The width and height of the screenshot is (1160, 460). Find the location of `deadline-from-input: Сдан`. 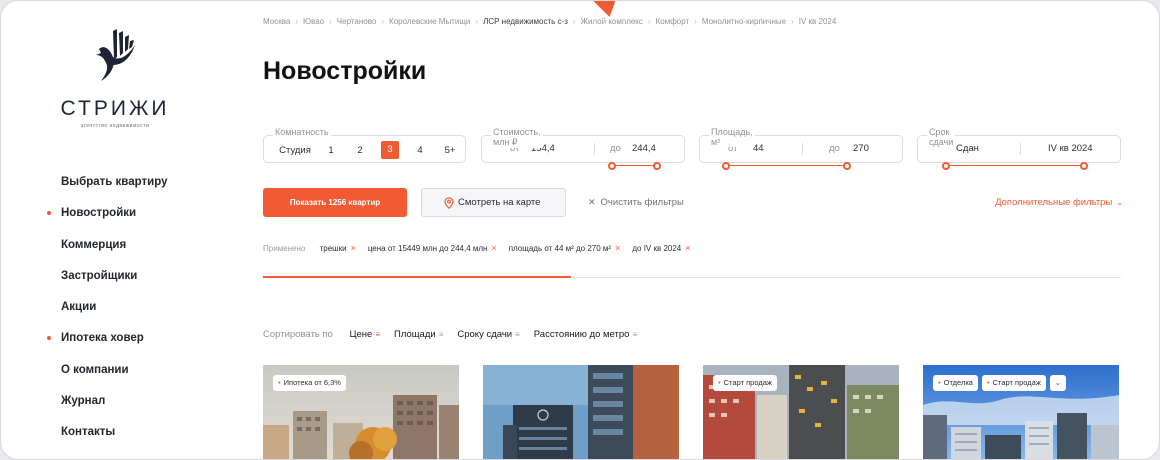

deadline-from-input: Сдан is located at coordinates (967, 149).